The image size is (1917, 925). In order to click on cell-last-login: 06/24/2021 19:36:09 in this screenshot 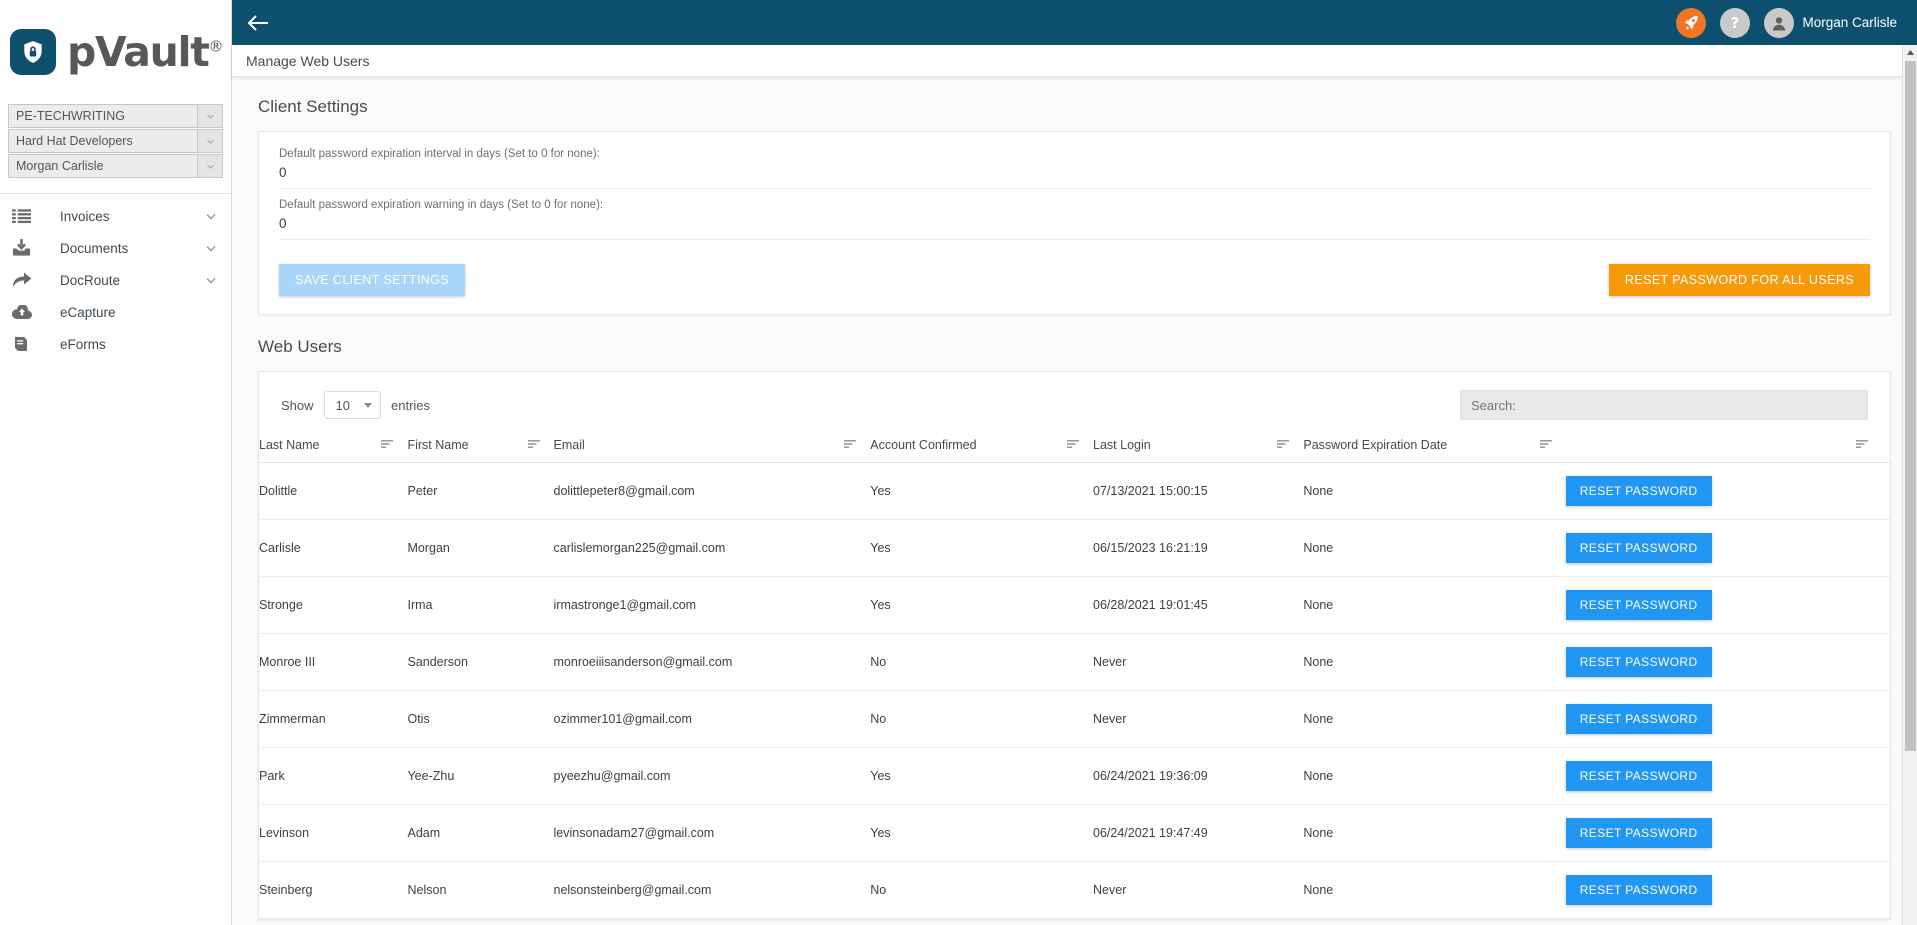, I will do `click(1198, 776)`.